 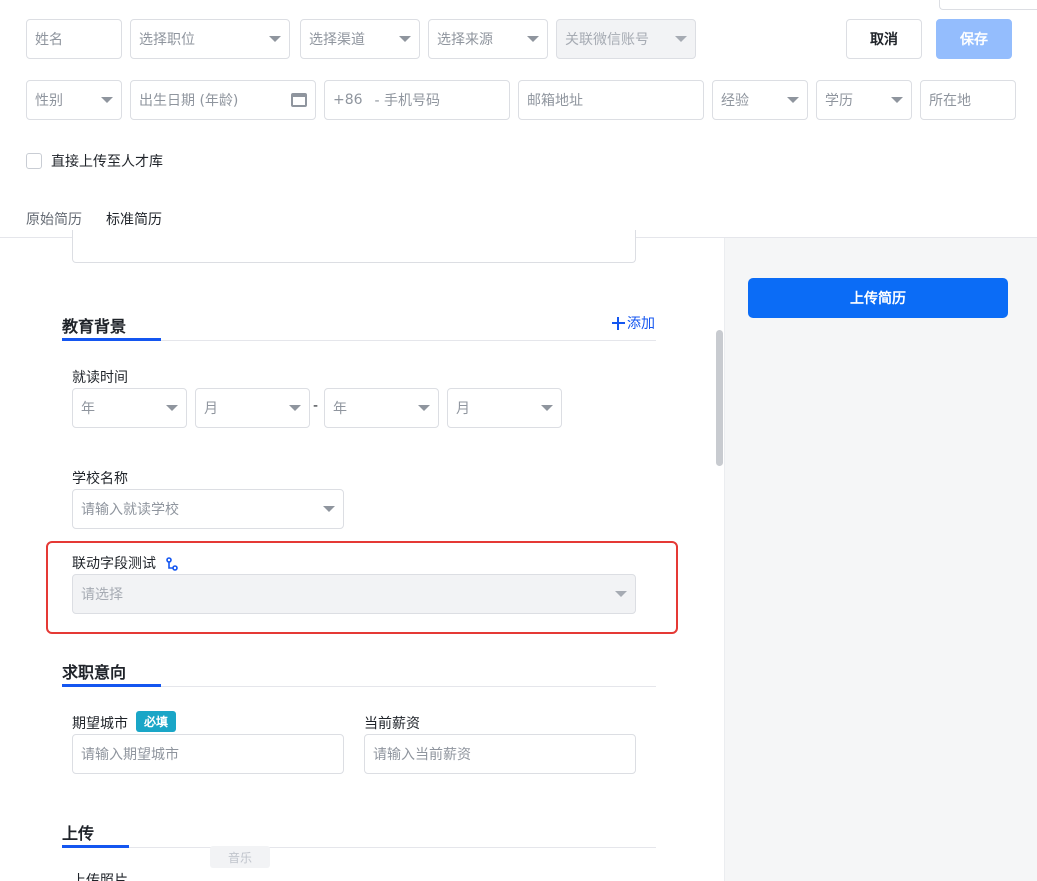 I want to click on section-title-job-intent: 求职意向, so click(x=94, y=672).